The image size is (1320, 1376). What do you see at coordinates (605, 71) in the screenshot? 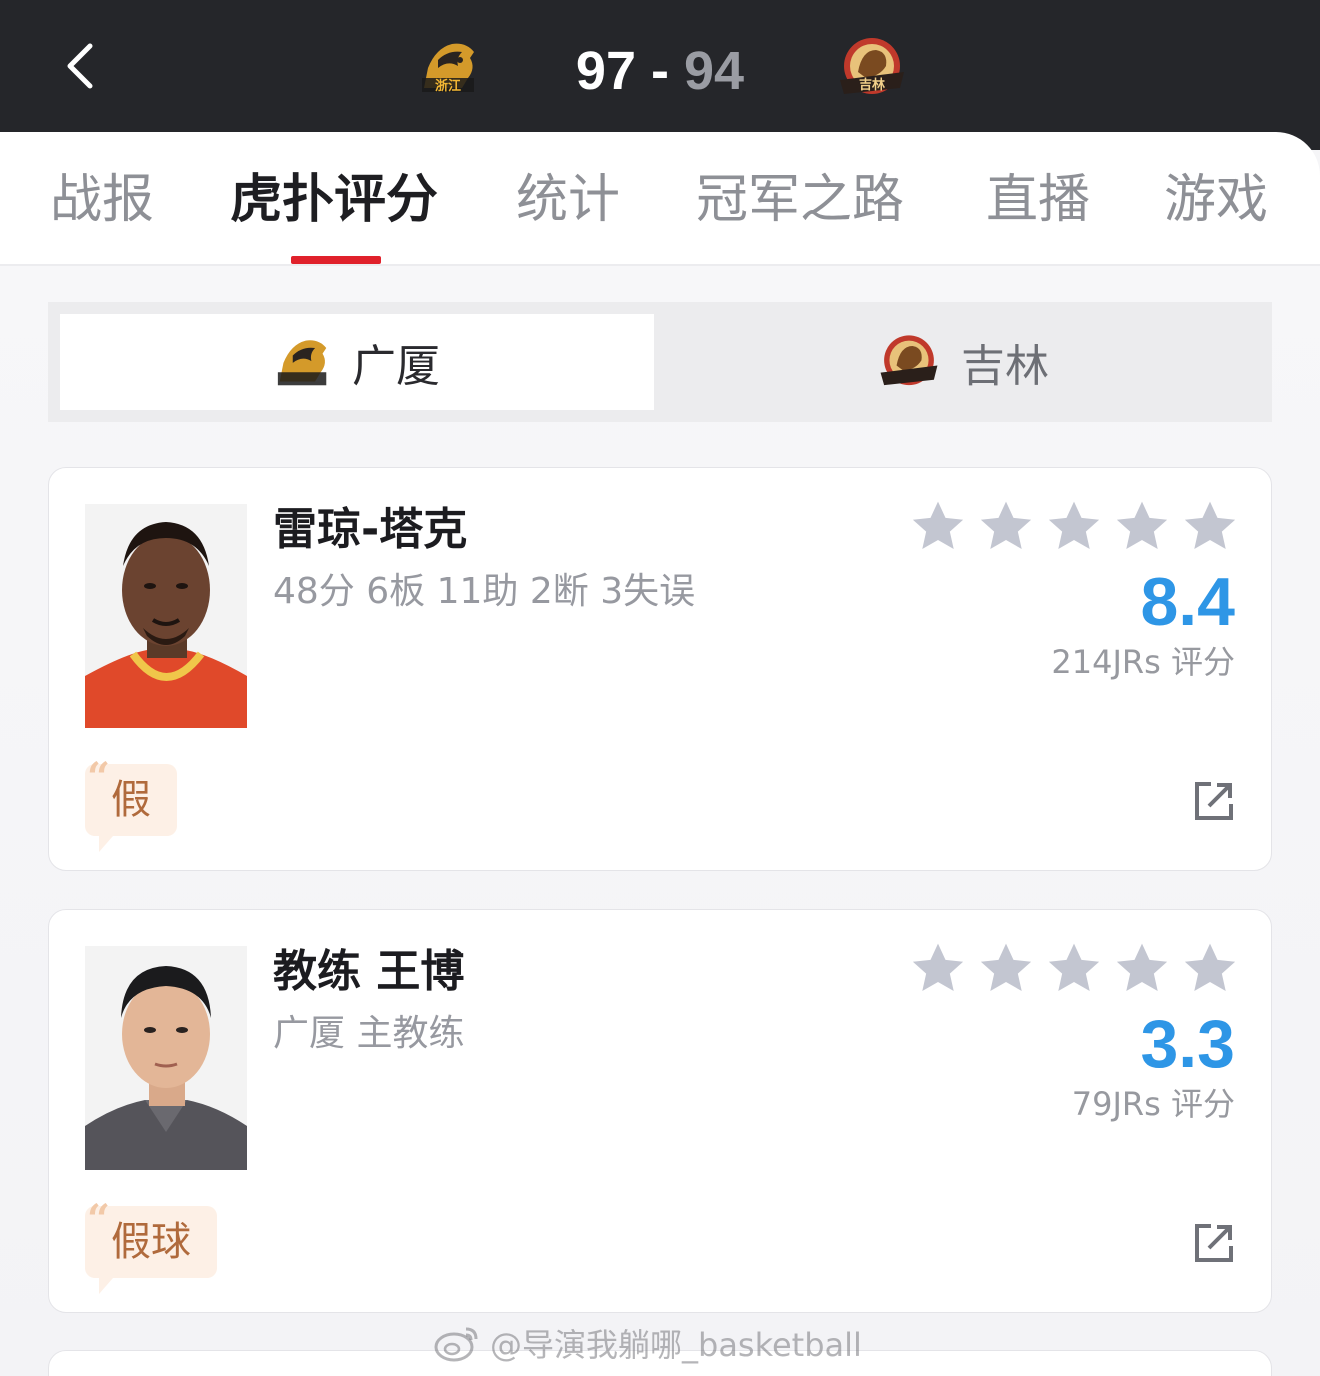
I see `home-score: 97` at bounding box center [605, 71].